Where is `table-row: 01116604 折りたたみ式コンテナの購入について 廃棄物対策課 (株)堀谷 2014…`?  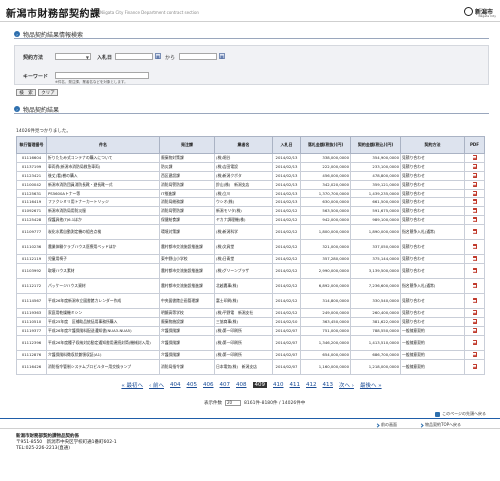
table-row: 01116604 折りたたみ式コンテナの購入について 廃棄物対策課 (株)堀谷 2014… is located at coordinates (250, 158).